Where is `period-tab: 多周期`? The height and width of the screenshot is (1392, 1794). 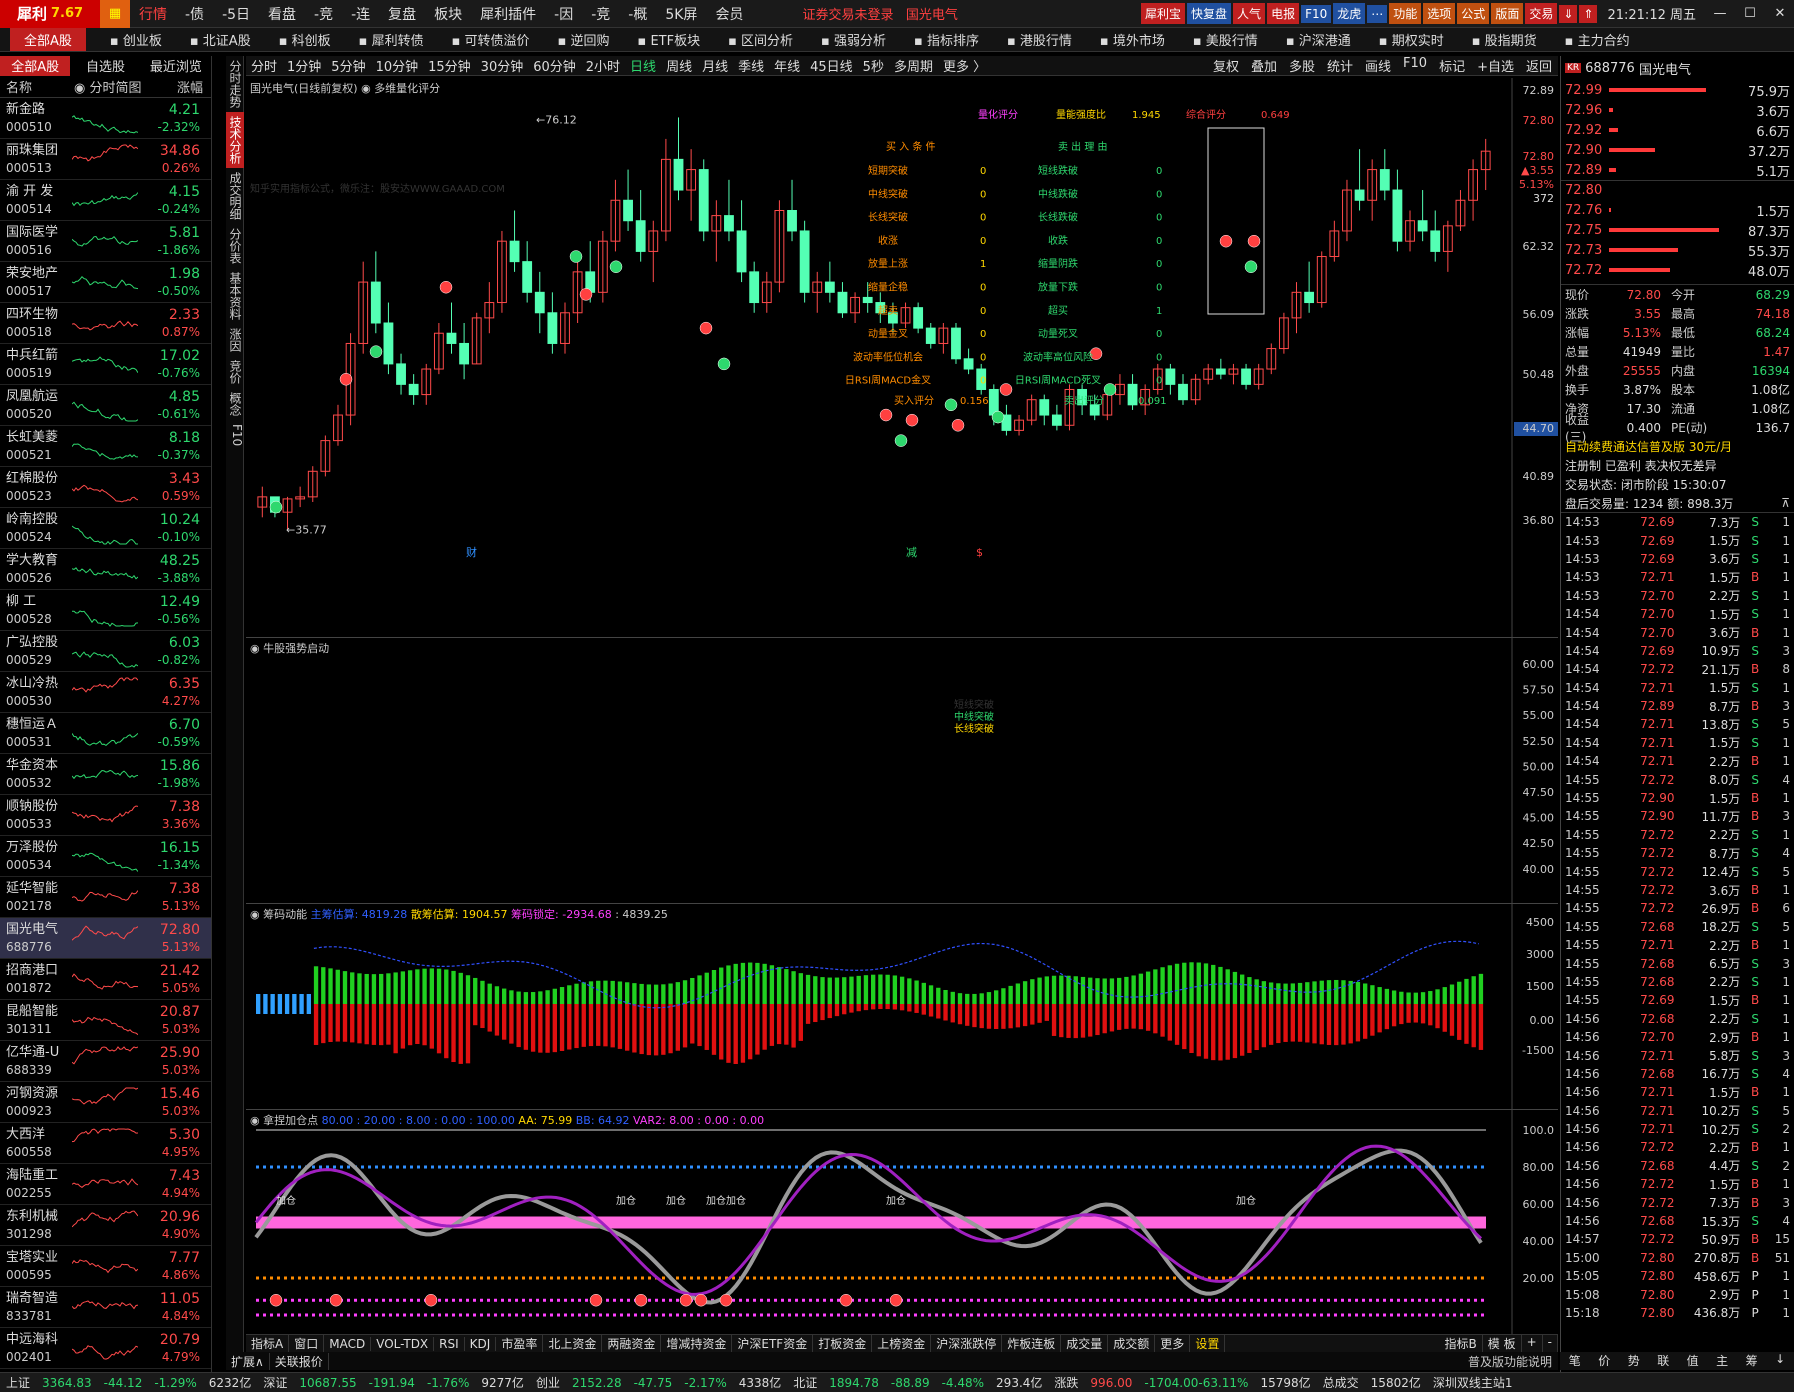 period-tab: 多周期 is located at coordinates (913, 65).